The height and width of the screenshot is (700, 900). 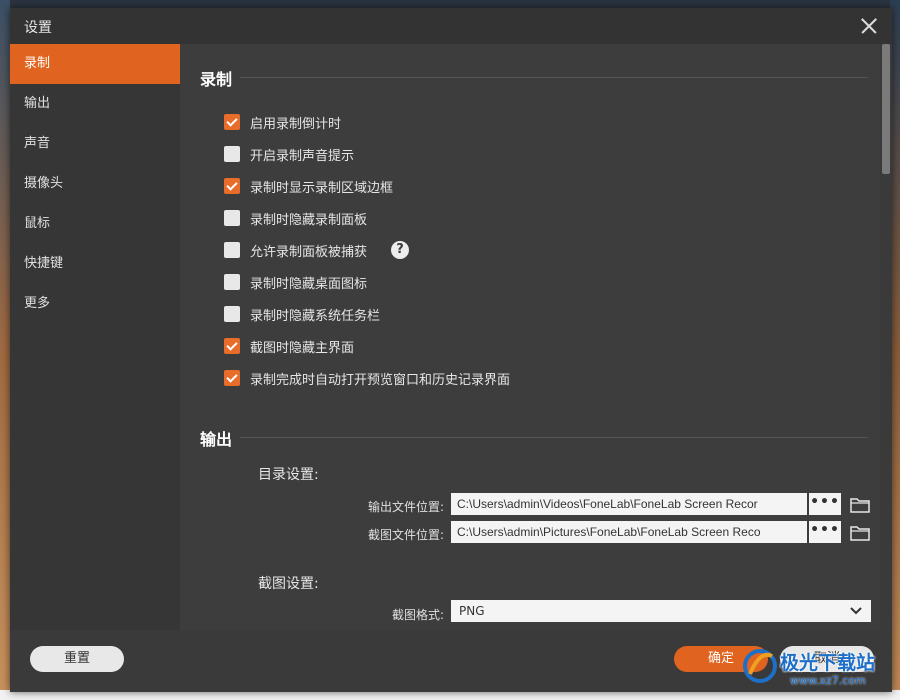 I want to click on option-allow-capture: 允许录制面板被捕获 ?, so click(x=317, y=250).